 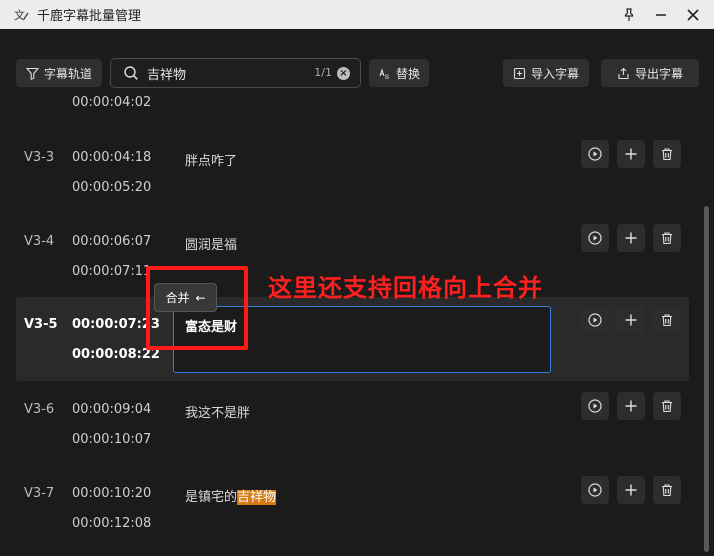 What do you see at coordinates (658, 73) in the screenshot?
I see `export-label: 导出字幕` at bounding box center [658, 73].